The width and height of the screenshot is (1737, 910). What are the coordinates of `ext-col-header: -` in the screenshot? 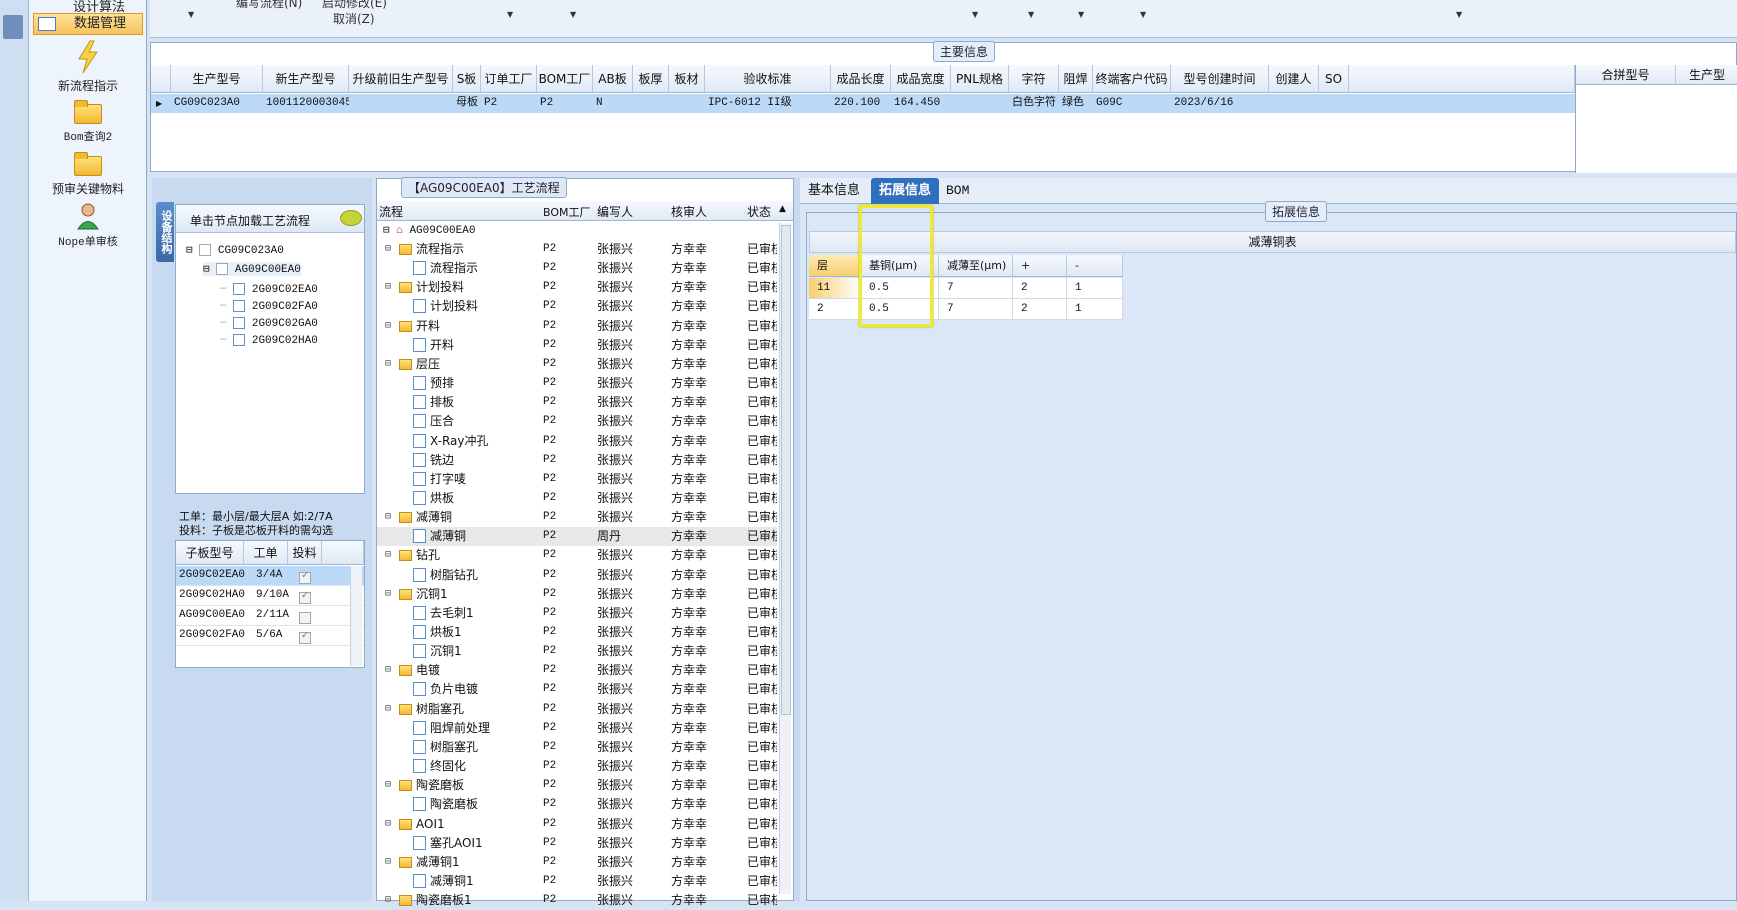 It's located at (1095, 266).